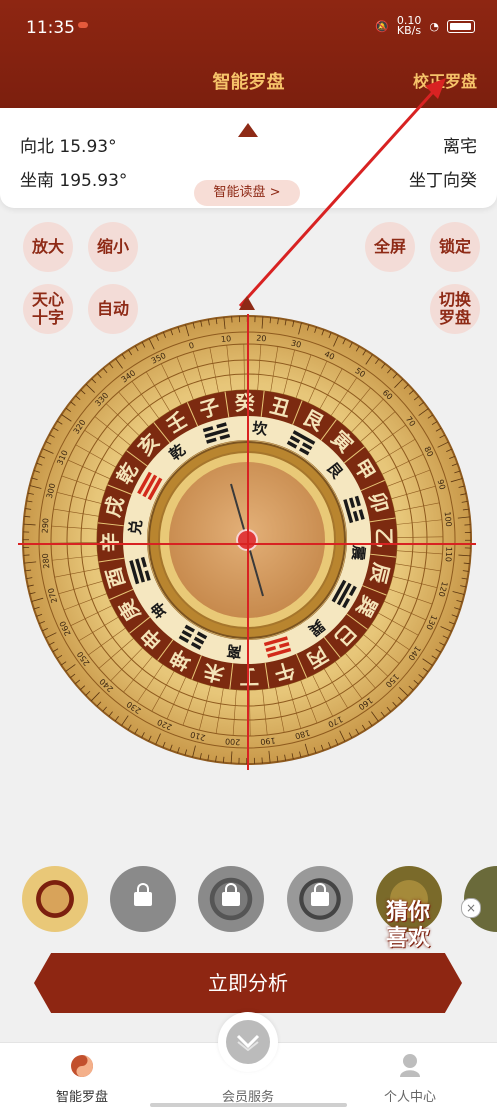 The image size is (497, 1111). I want to click on tab-label: 智能罗盘, so click(81, 1097).